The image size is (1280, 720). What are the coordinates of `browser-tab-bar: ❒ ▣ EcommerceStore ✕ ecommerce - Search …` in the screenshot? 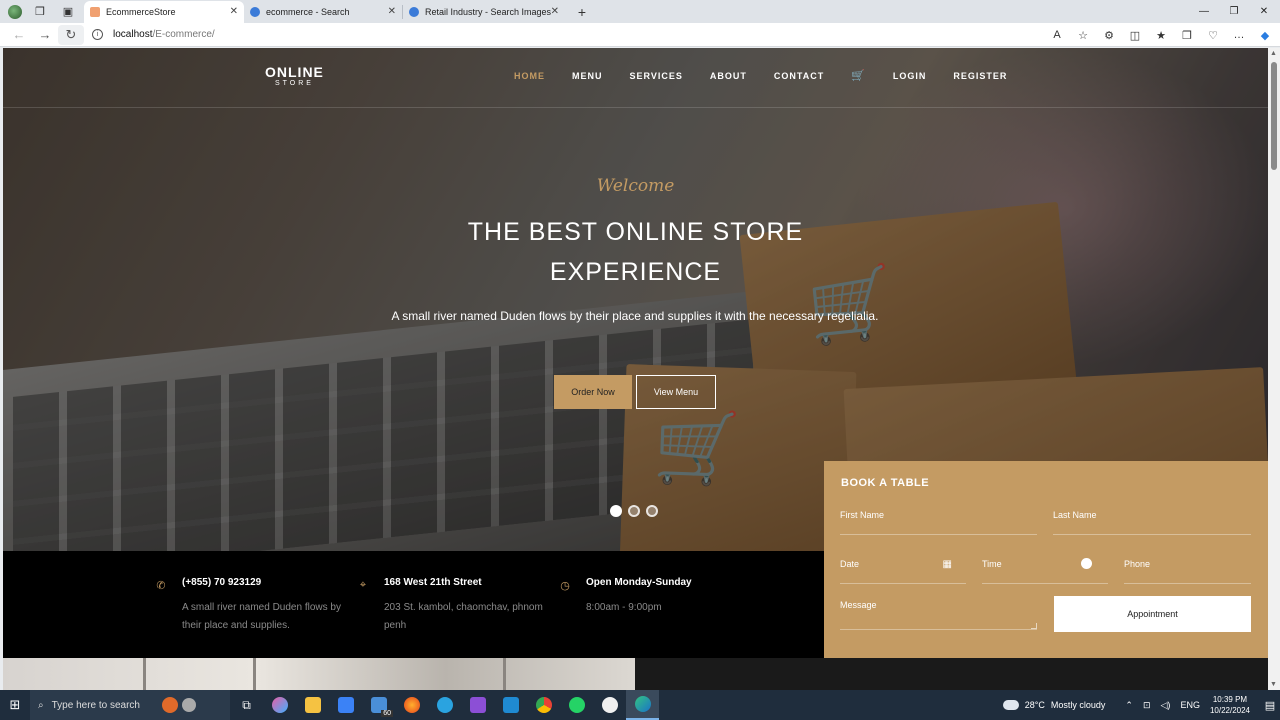 It's located at (640, 11).